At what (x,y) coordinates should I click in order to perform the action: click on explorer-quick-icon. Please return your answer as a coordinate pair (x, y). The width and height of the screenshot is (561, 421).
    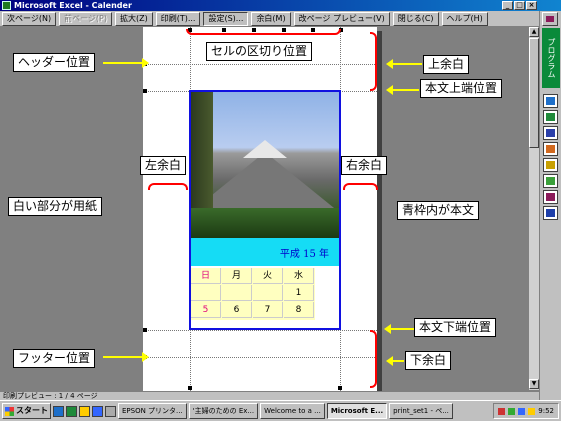
    Looking at the image, I should click on (110, 411).